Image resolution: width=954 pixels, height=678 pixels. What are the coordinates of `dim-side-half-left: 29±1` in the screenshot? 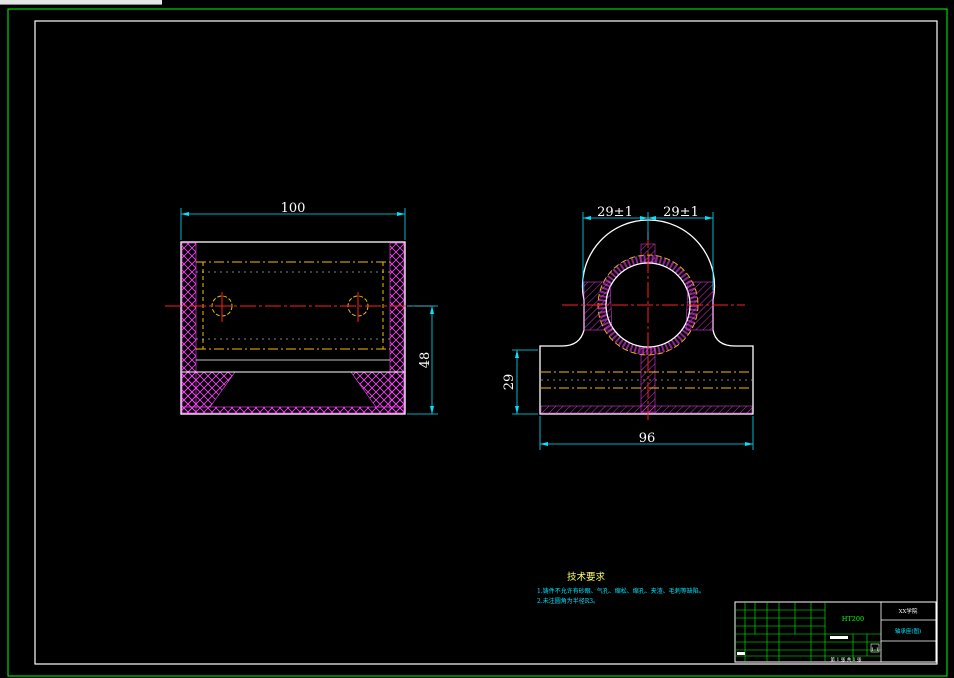 It's located at (615, 212).